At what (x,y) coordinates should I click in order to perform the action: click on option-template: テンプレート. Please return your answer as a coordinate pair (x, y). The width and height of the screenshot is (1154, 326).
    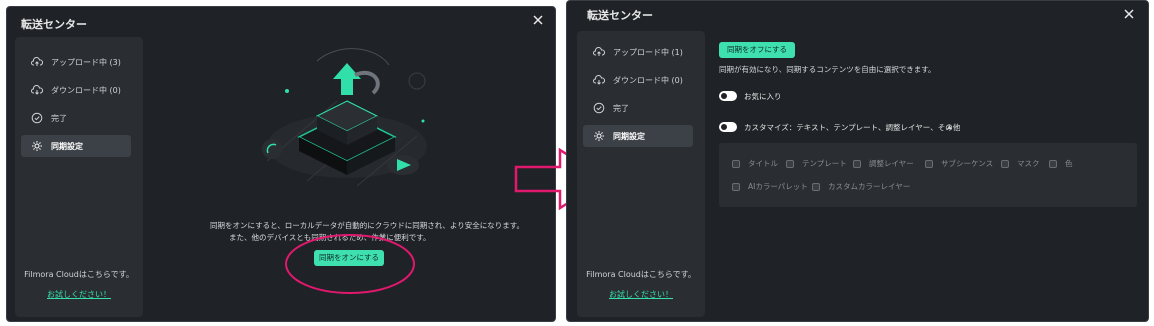
    Looking at the image, I should click on (816, 163).